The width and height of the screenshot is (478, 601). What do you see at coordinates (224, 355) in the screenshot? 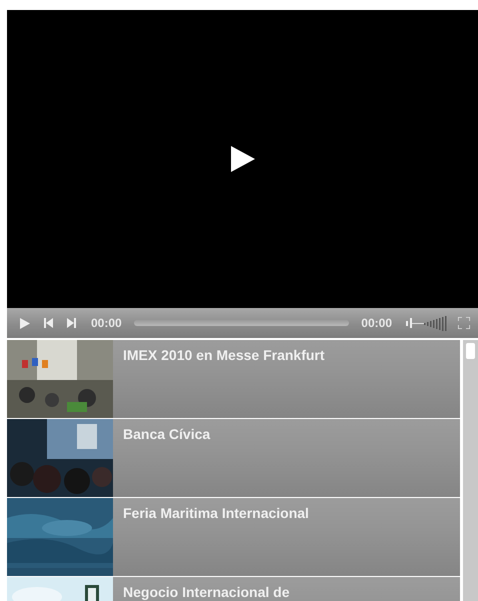
I see `video-title: IMEX 2010 en Messe Frankfurt` at bounding box center [224, 355].